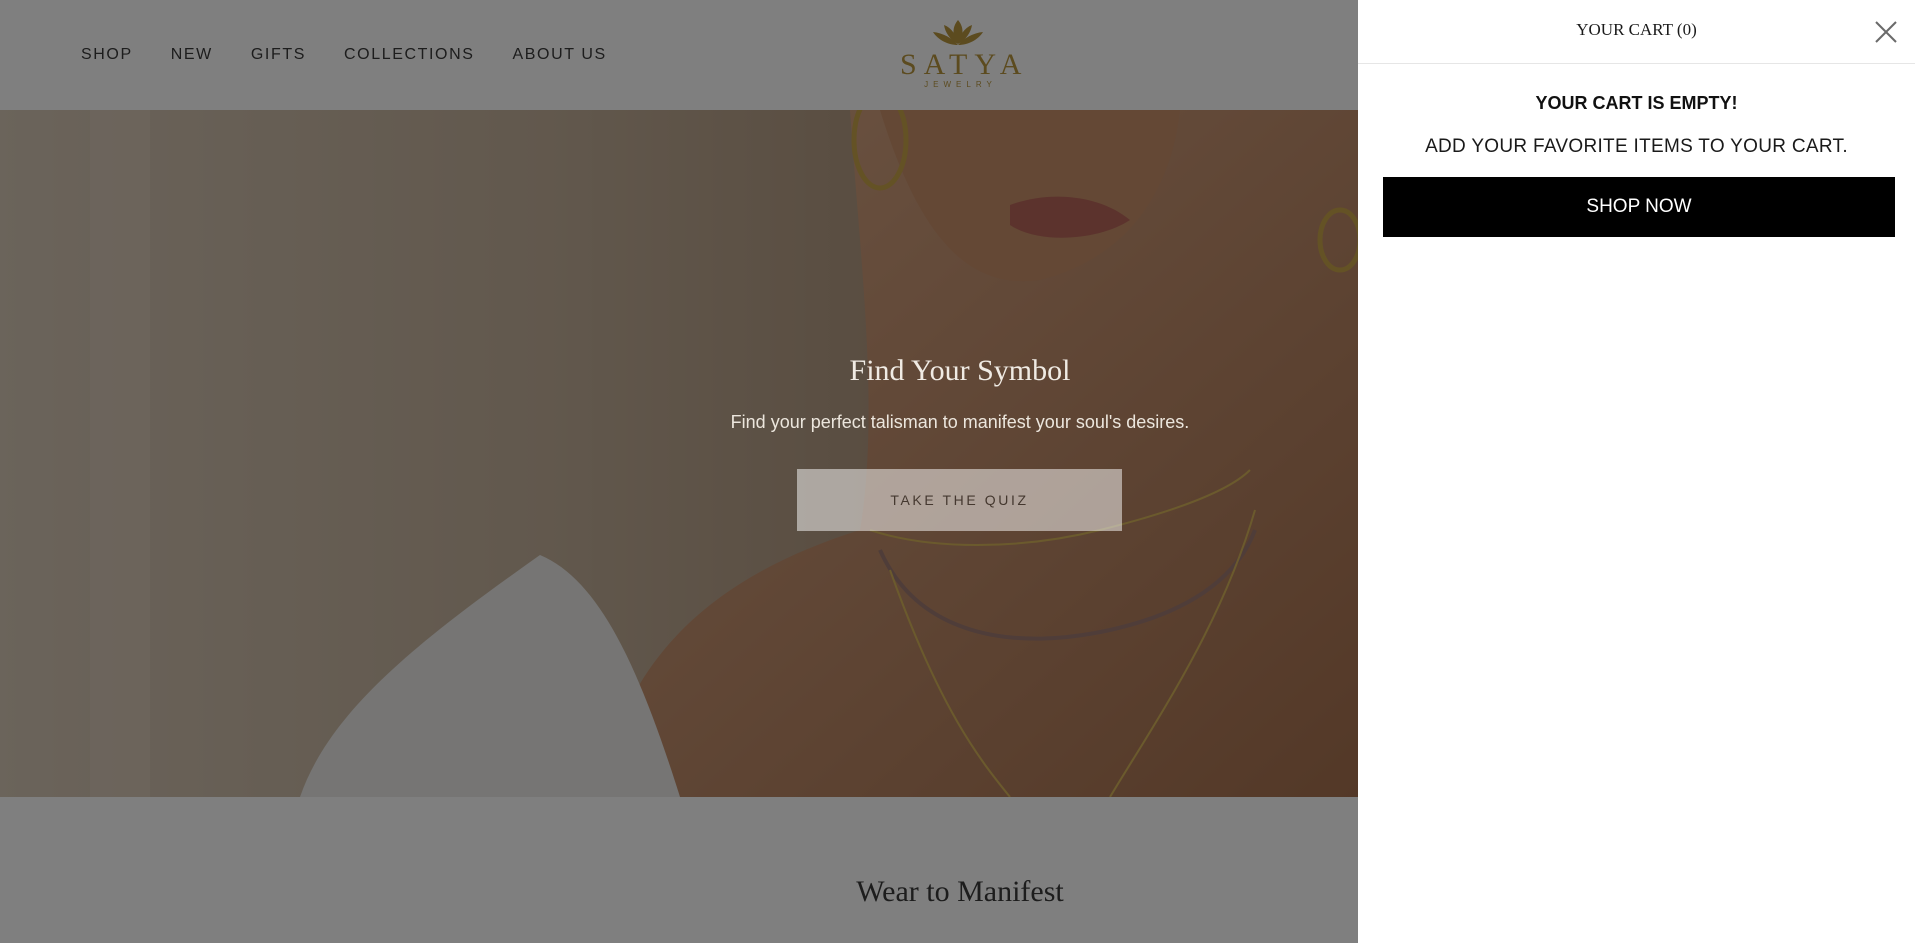  What do you see at coordinates (1636, 103) in the screenshot?
I see `cart-empty-title: YOUR CART IS EMPTY!` at bounding box center [1636, 103].